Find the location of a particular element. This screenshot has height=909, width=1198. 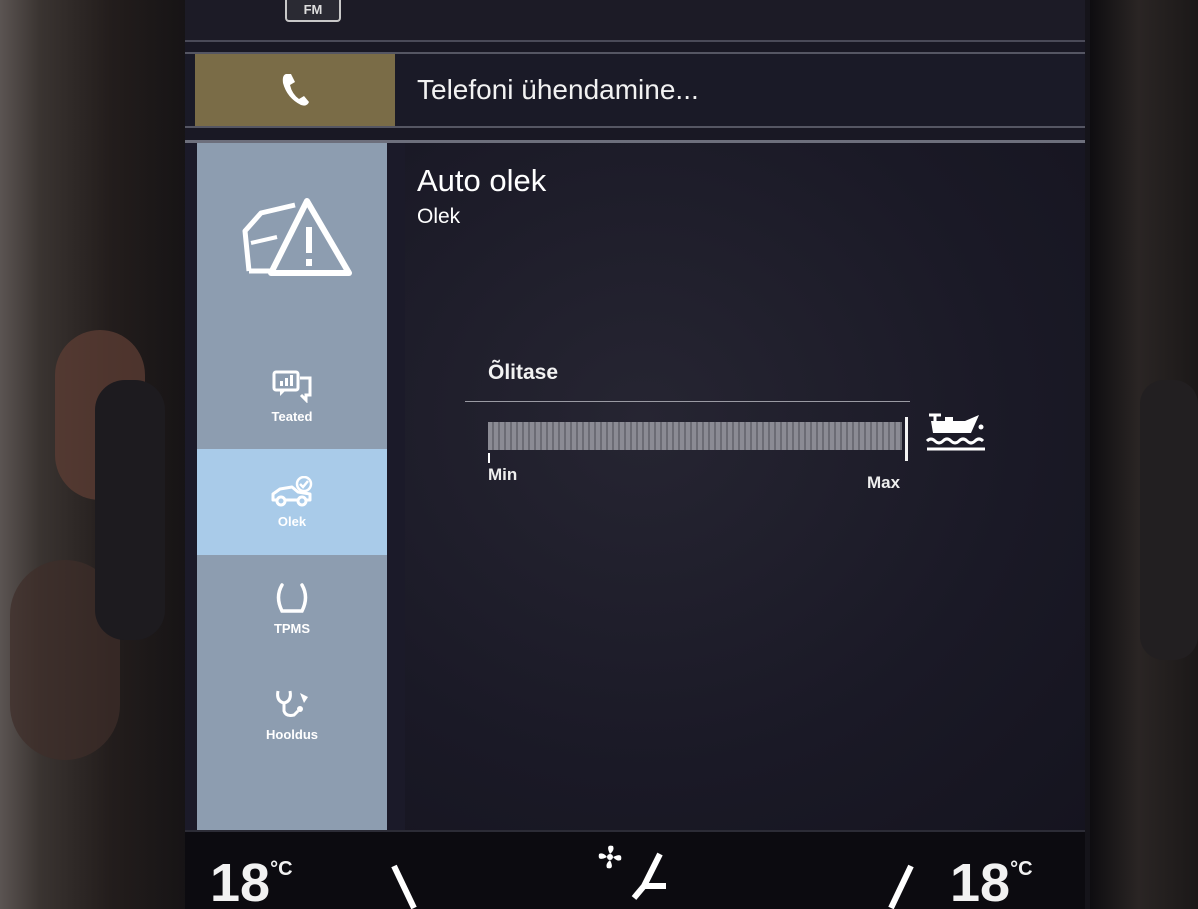

phone-tile-icon-area is located at coordinates (295, 90).